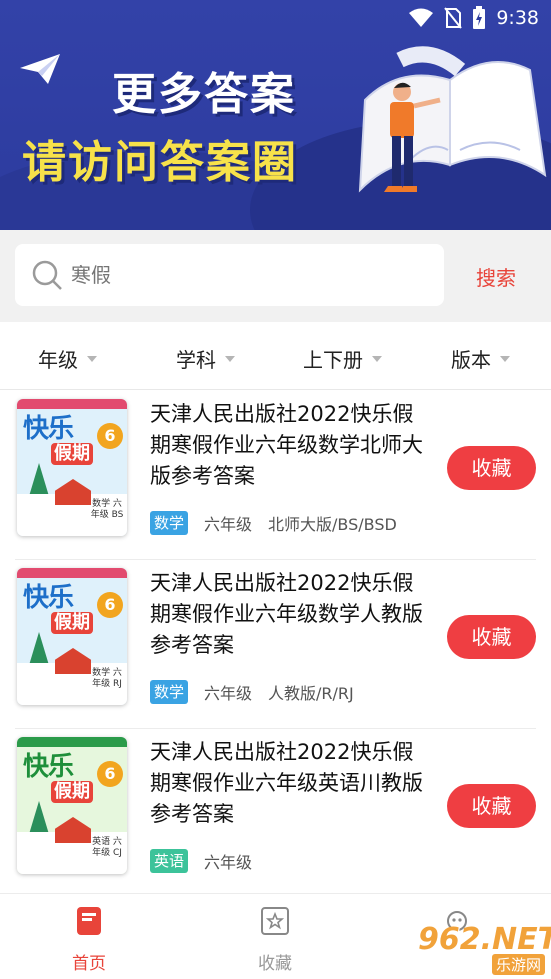 This screenshot has width=551, height=979. Describe the element at coordinates (58, 360) in the screenshot. I see `filter-label: 年级` at that location.